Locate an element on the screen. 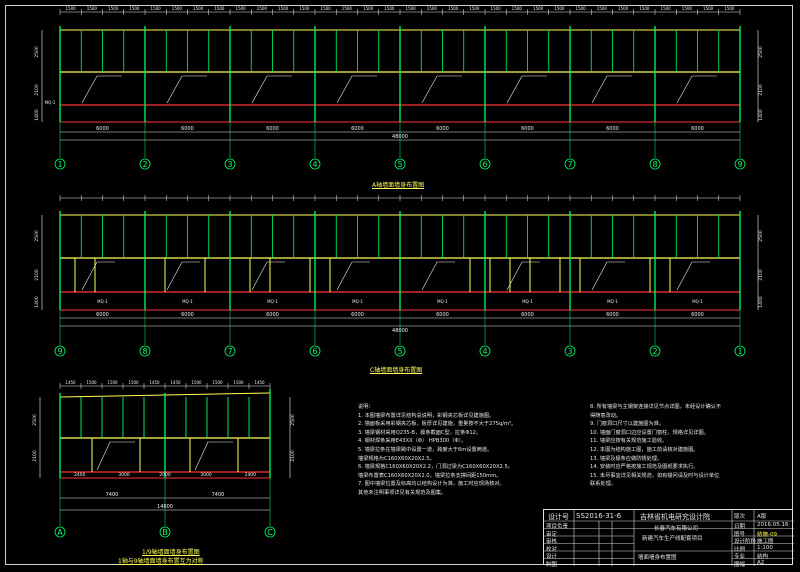  design-no: SS2016-31-6 is located at coordinates (599, 516).